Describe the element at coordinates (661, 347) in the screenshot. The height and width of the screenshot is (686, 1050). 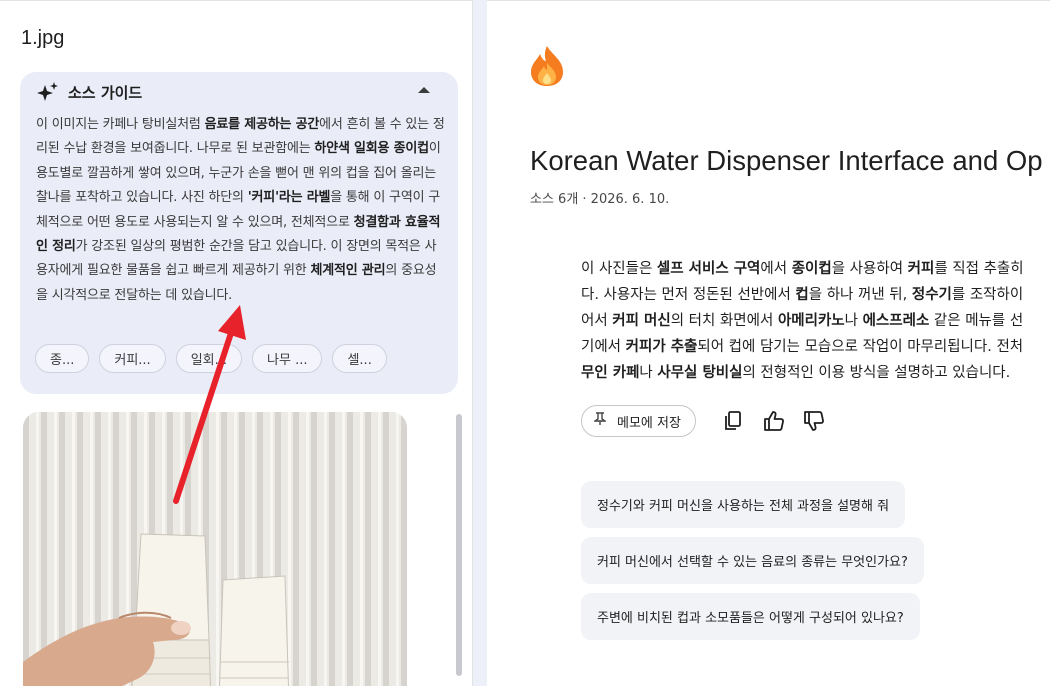
I see `summary-highlight: 커피가 추출` at that location.